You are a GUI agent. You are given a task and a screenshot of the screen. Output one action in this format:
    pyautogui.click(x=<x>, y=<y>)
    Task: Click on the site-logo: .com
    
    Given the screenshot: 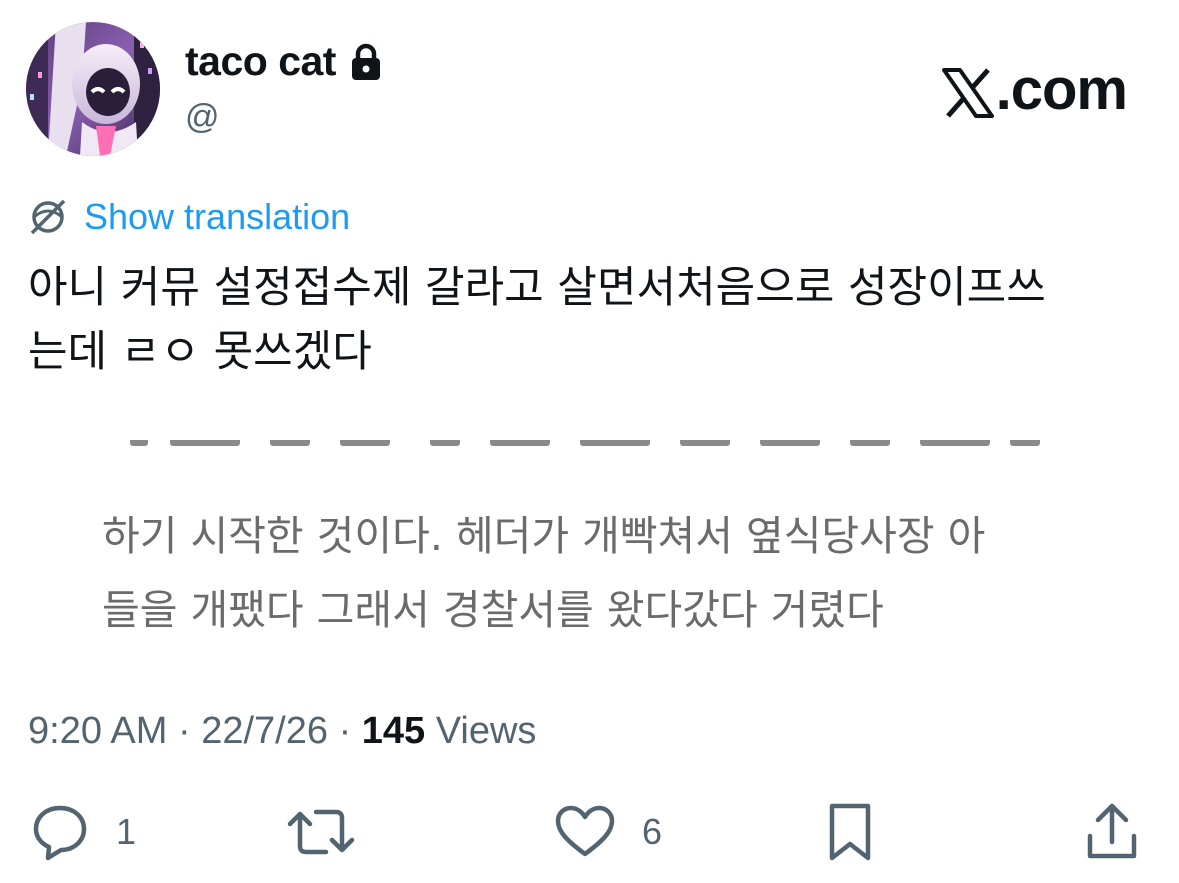 What is the action you would take?
    pyautogui.click(x=1034, y=89)
    